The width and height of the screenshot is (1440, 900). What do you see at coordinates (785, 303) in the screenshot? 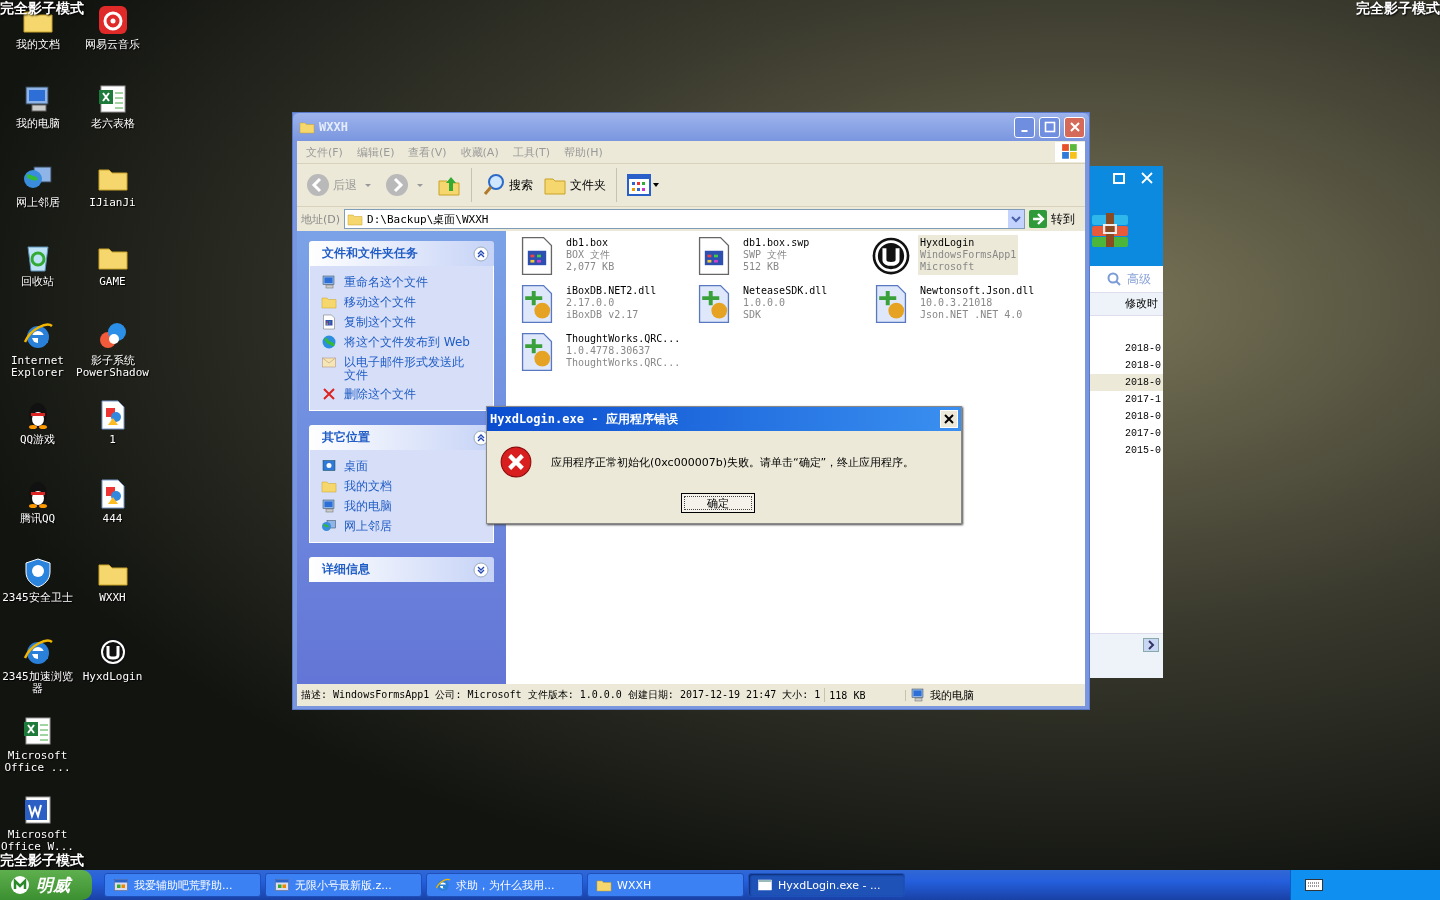
I see `file-details: NeteaseSDK.dll 1.0.0.0 SDK` at bounding box center [785, 303].